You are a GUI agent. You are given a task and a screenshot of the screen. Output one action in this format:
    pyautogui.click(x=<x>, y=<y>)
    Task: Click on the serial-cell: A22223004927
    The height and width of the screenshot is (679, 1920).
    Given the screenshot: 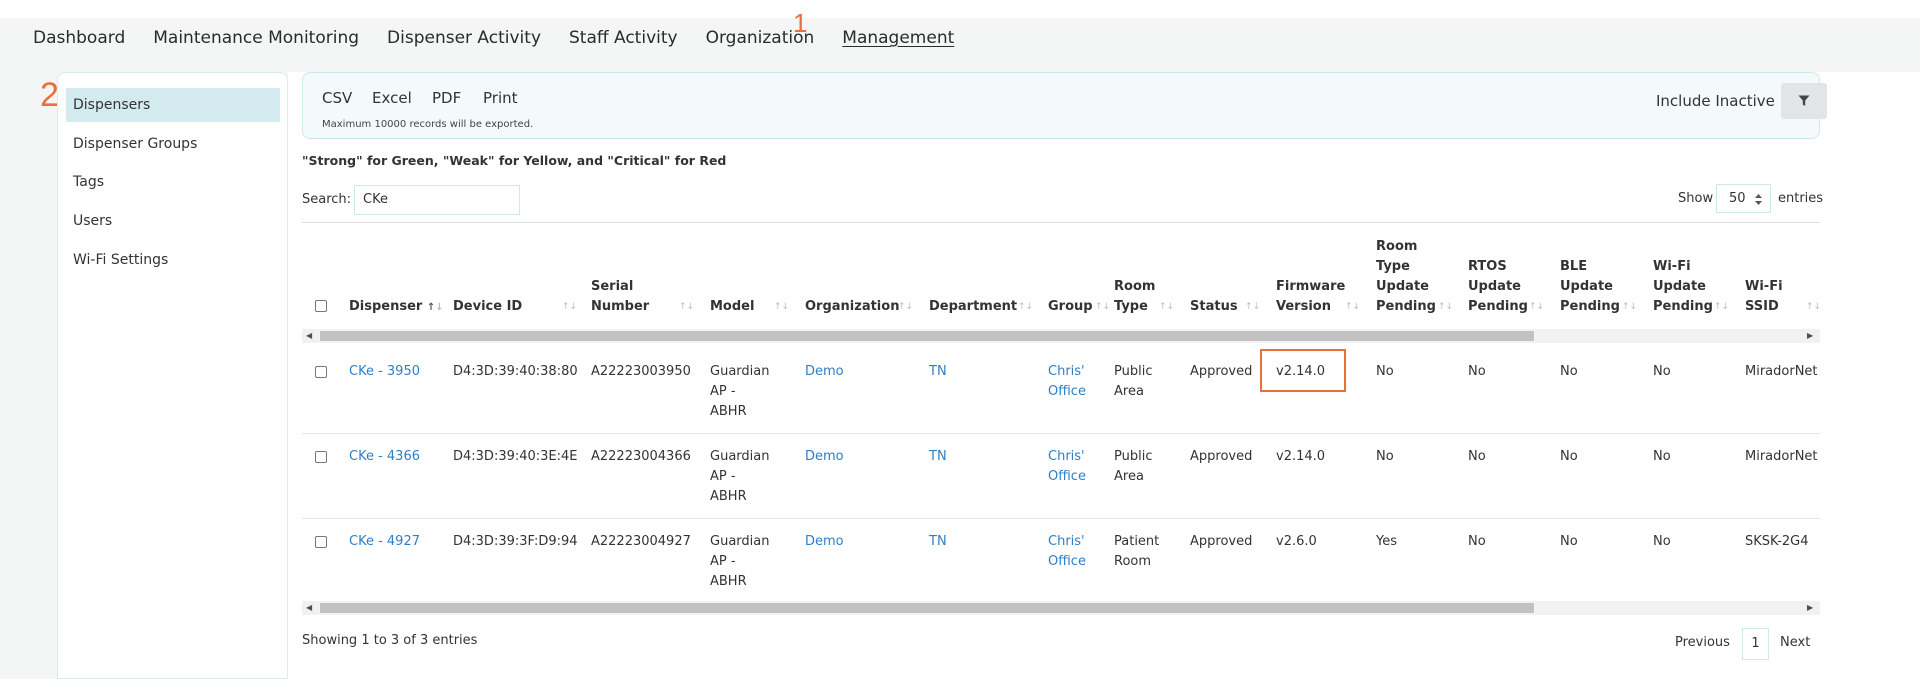 What is the action you would take?
    pyautogui.click(x=641, y=541)
    